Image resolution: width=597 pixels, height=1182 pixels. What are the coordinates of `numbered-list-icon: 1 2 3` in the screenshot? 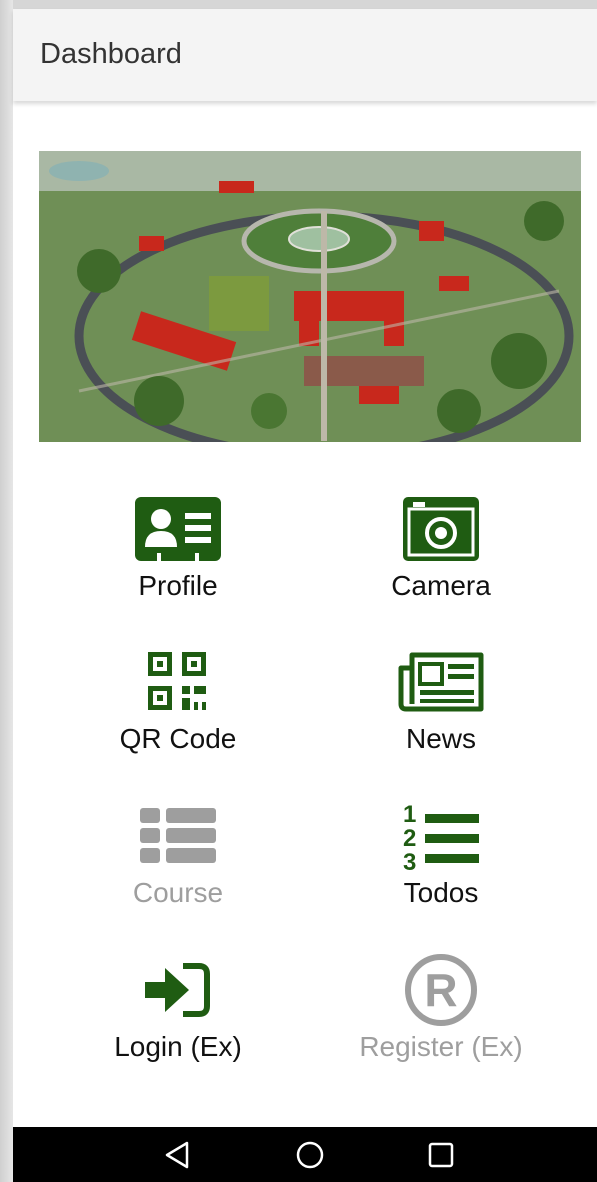 It's located at (441, 836).